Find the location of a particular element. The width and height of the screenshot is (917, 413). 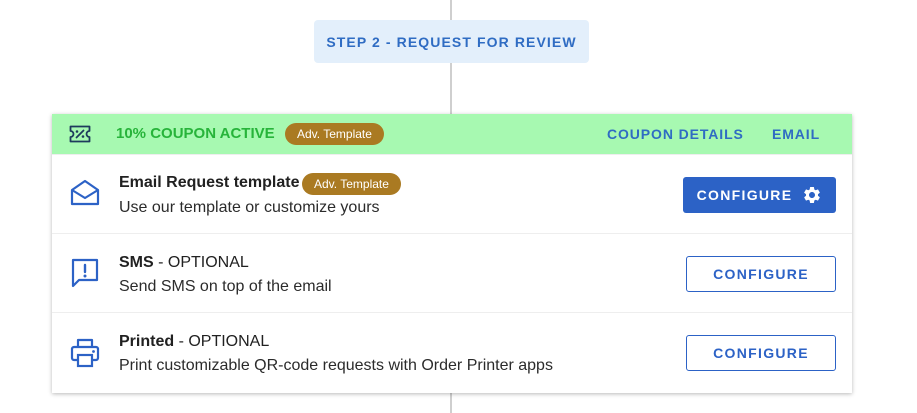

step-header: STEP 2 - REQUEST FOR REVIEW is located at coordinates (451, 41).